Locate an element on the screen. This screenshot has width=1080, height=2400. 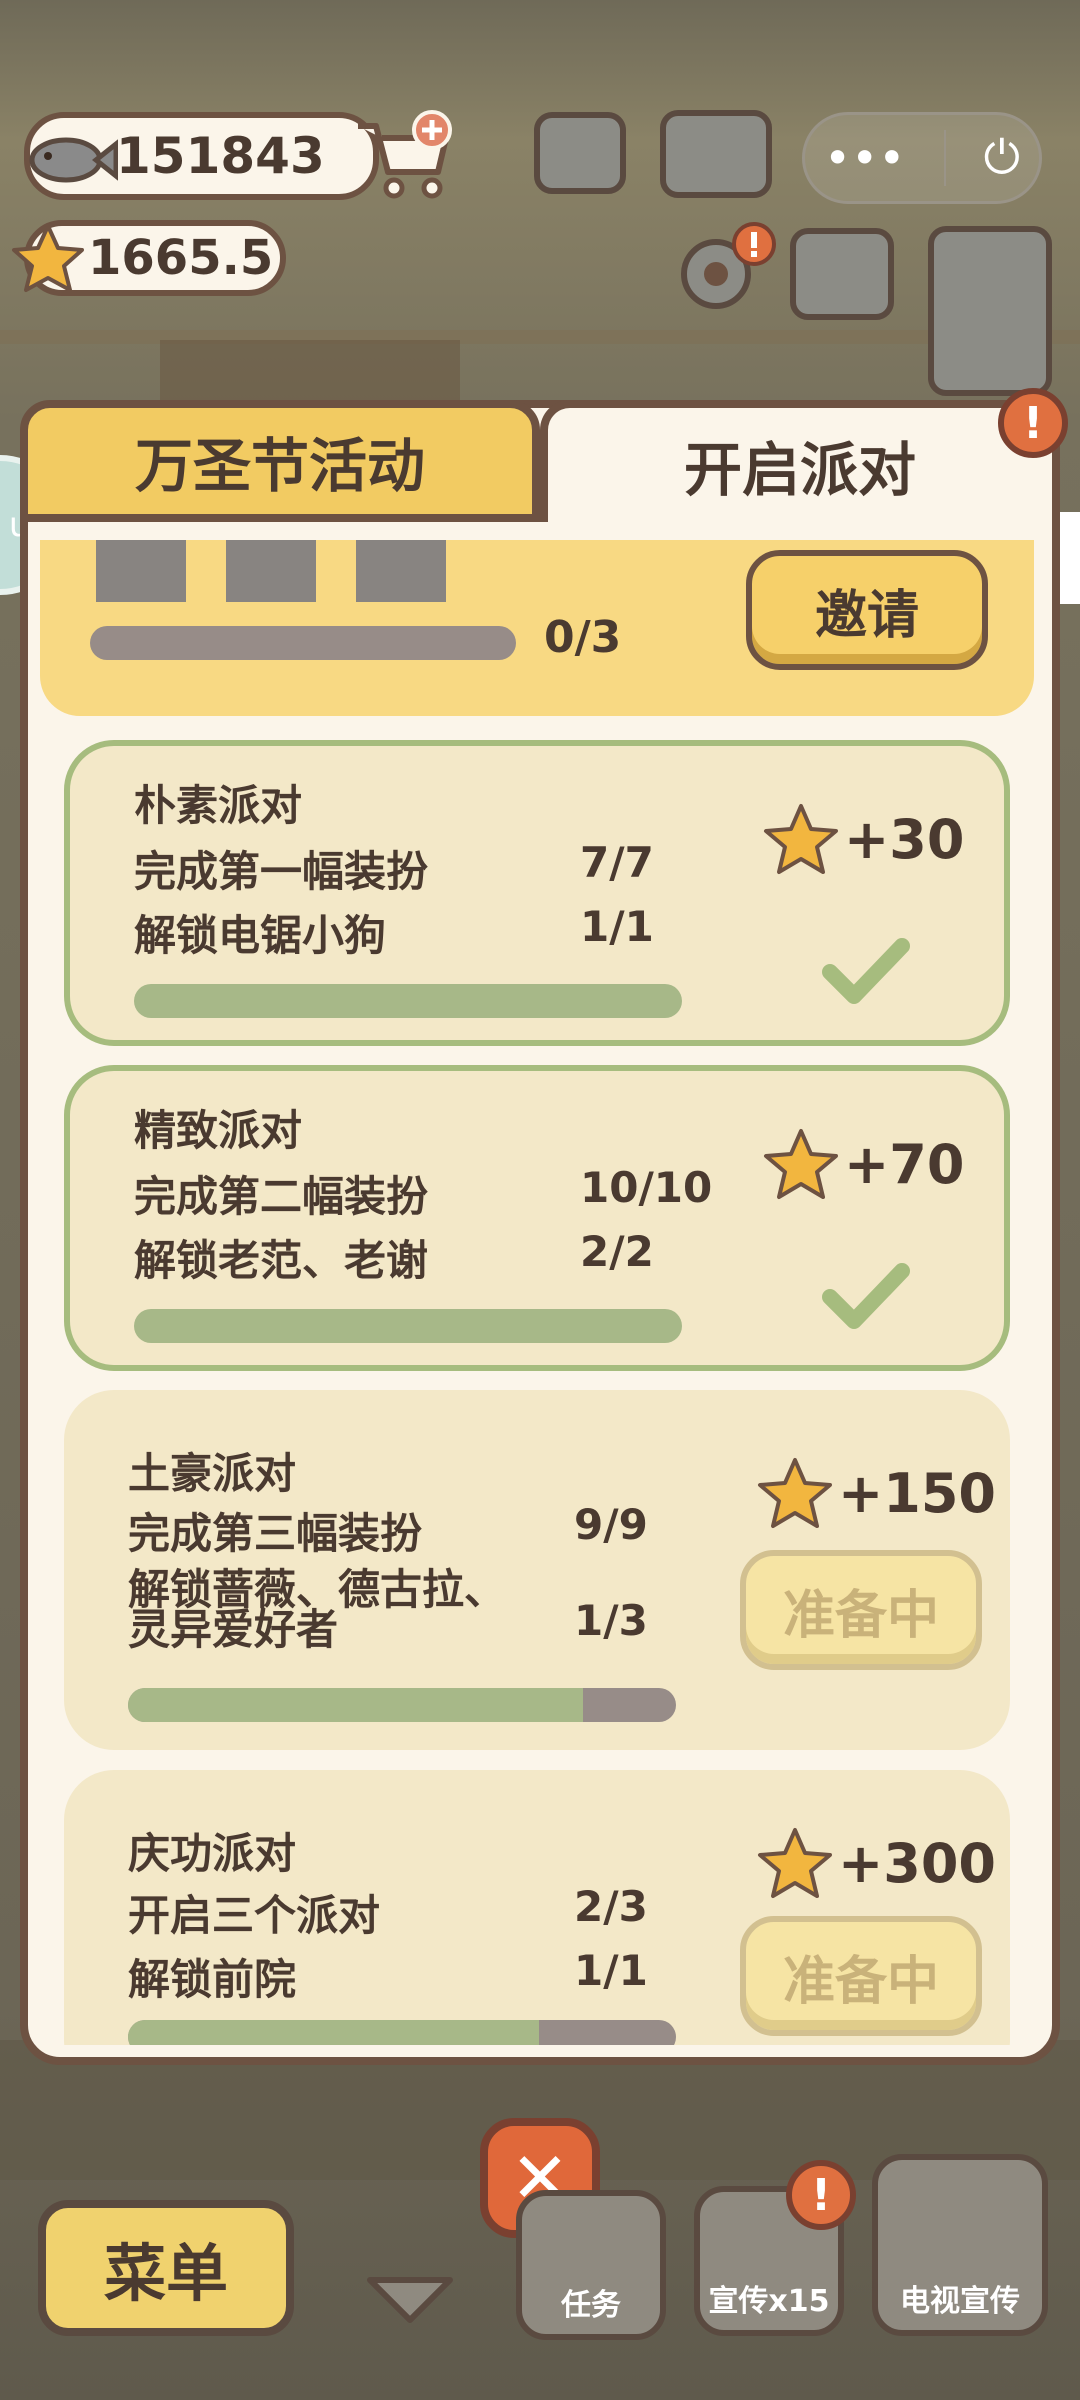
card-title: 朴素派对 is located at coordinates (218, 805).